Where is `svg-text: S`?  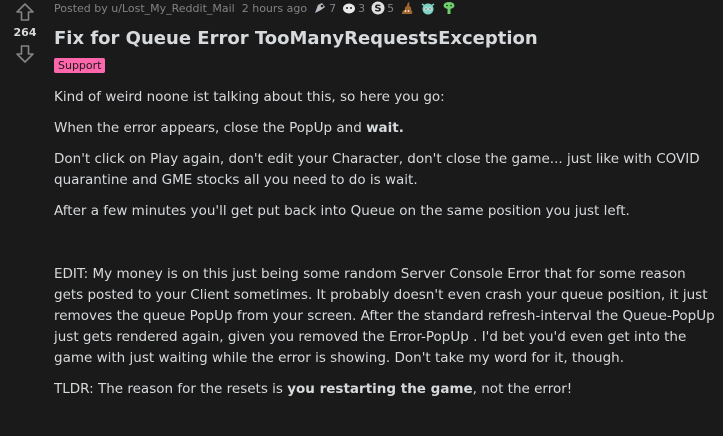
svg-text: S is located at coordinates (378, 9).